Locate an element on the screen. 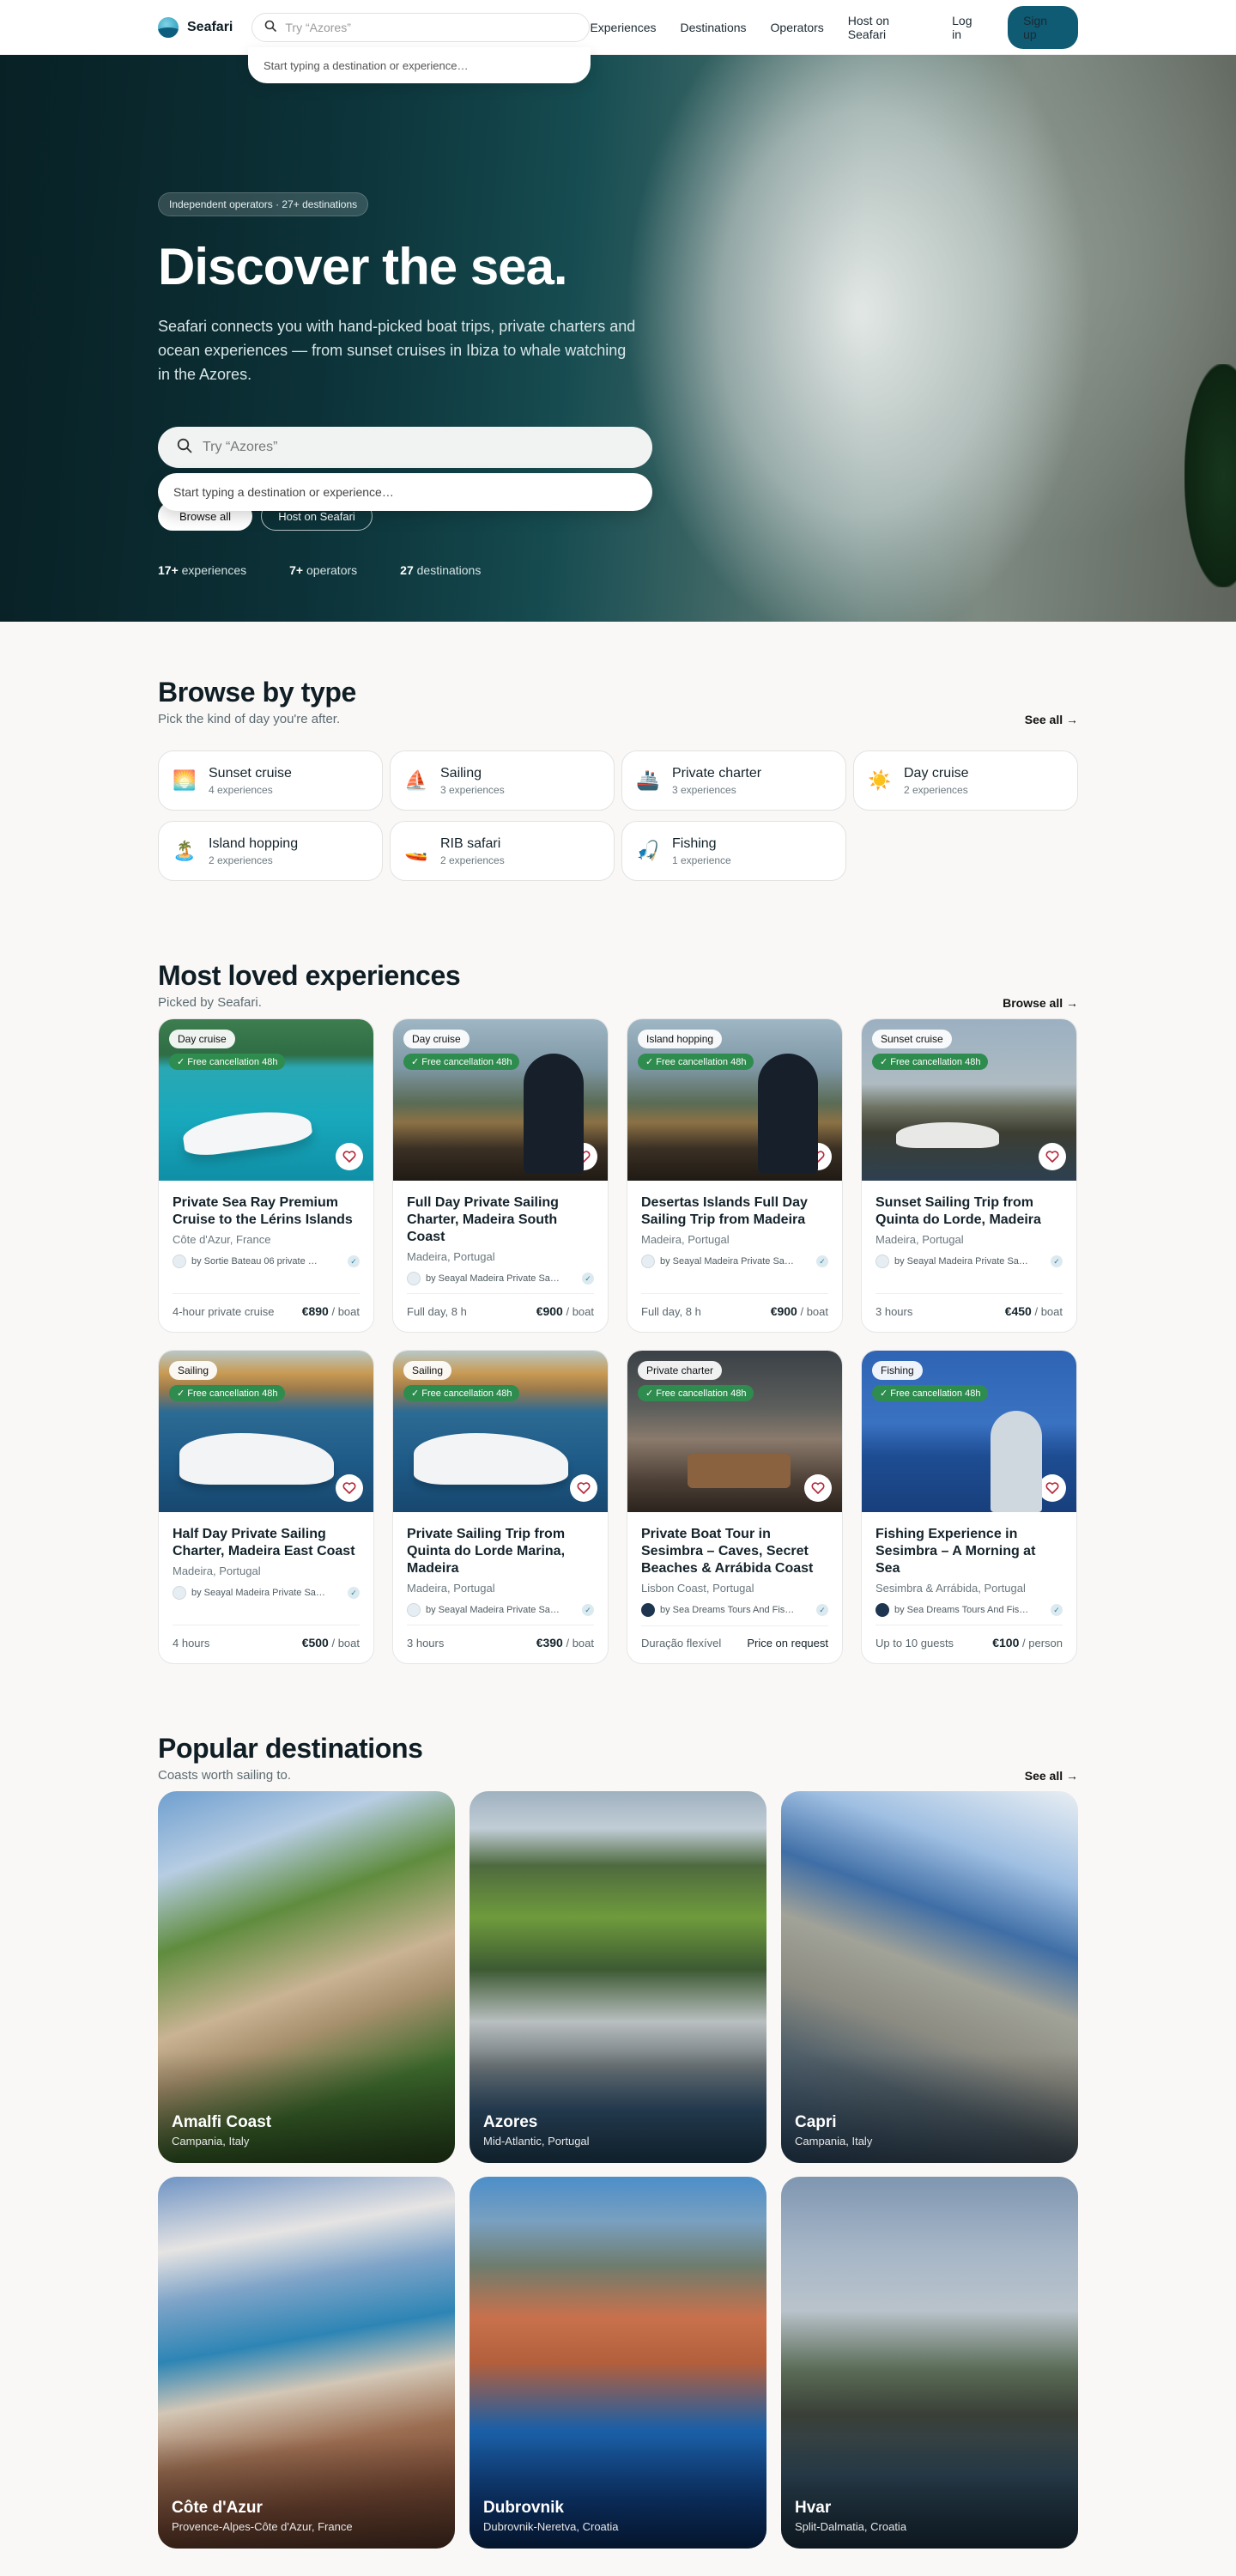 The height and width of the screenshot is (2576, 1236). type-card-private-charter: 🚢 Private charter 3 experiences is located at coordinates (733, 781).